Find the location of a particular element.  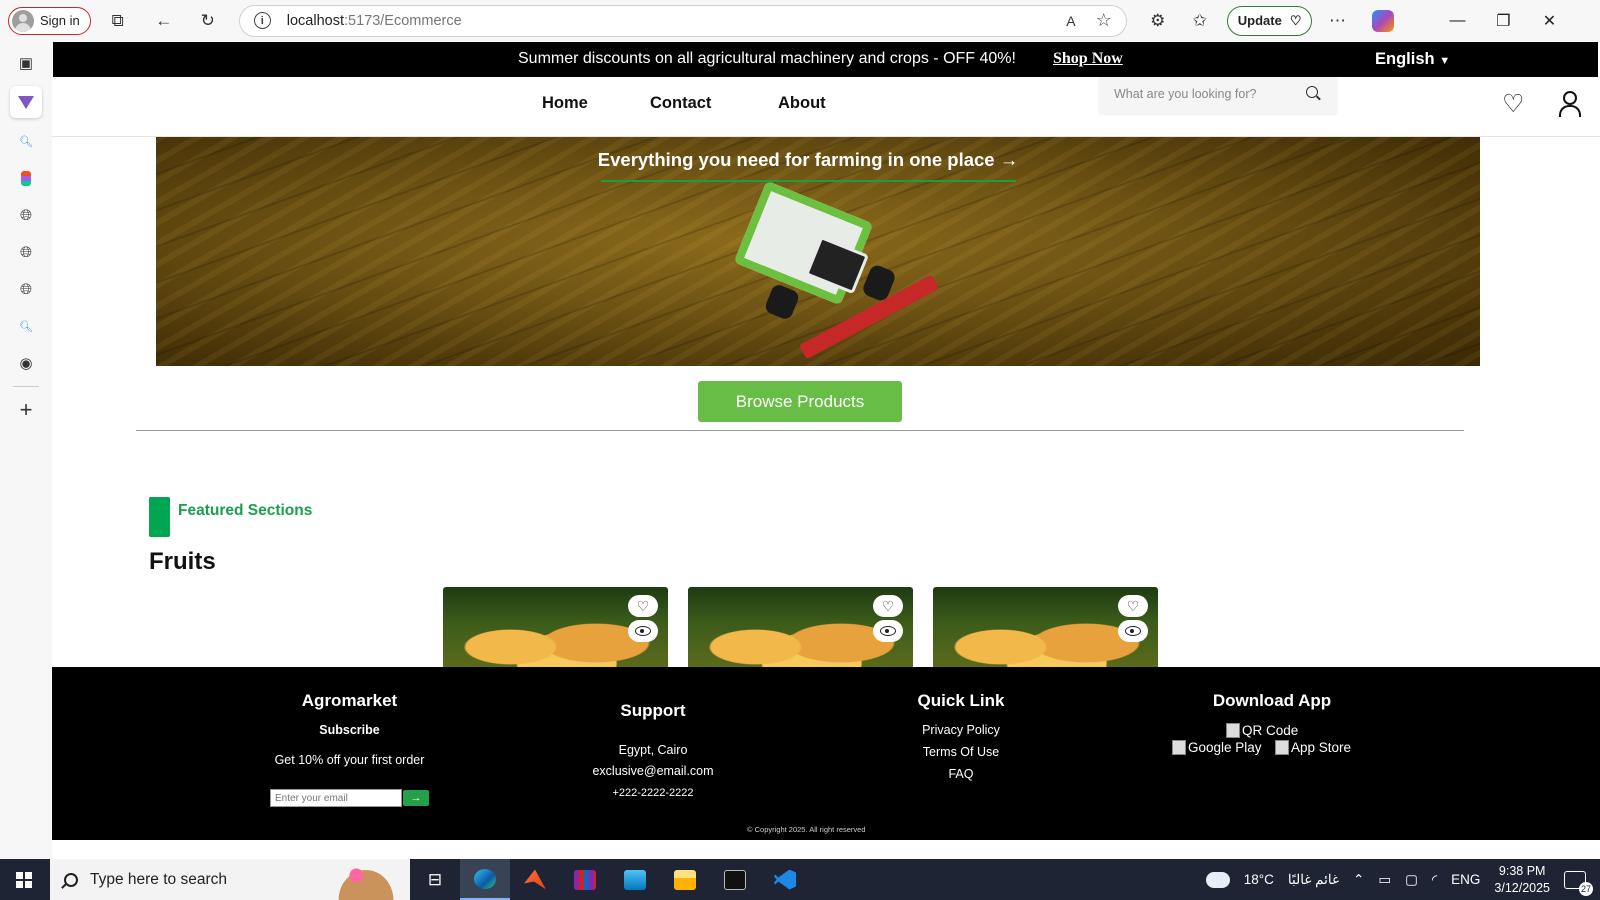

language-select: English ▼ is located at coordinates (1412, 59).